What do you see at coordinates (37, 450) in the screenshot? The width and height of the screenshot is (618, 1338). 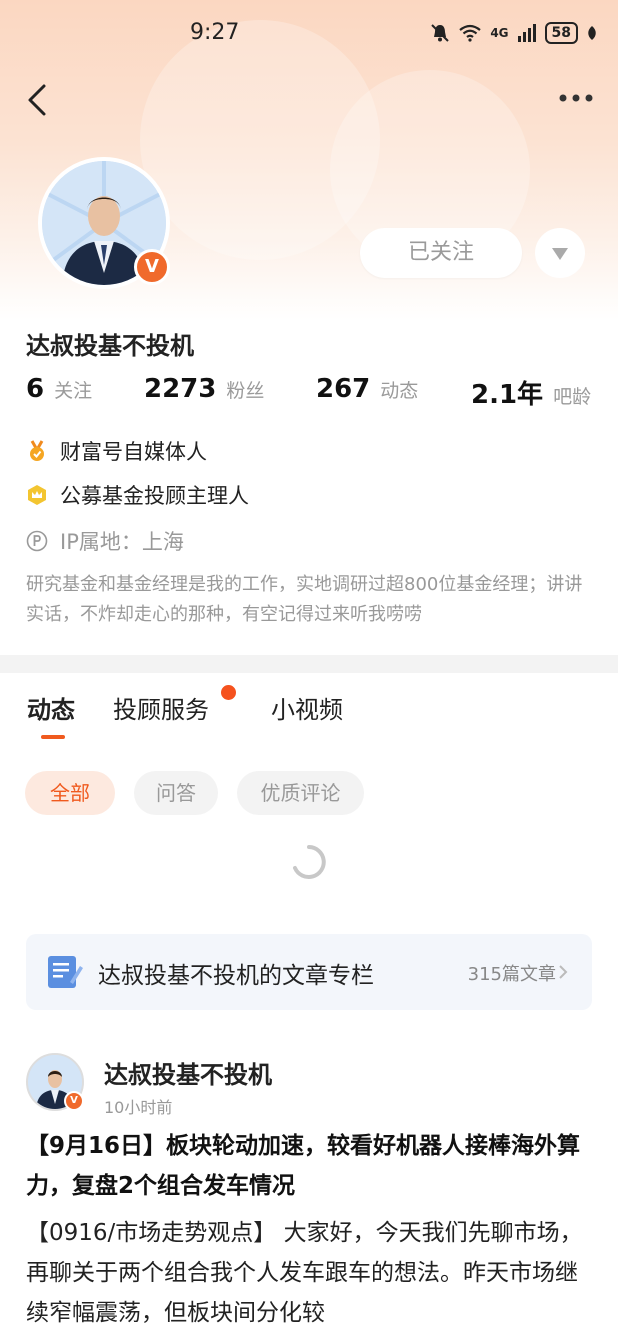 I see `medal-icon` at bounding box center [37, 450].